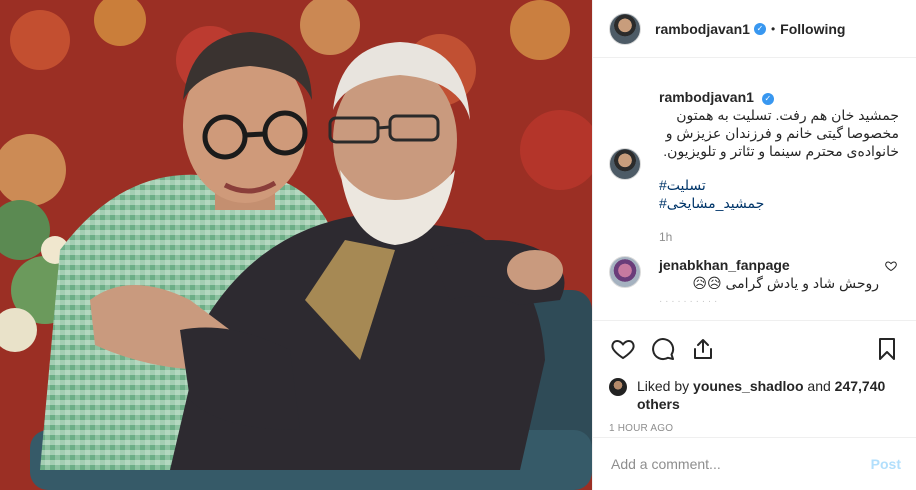 This screenshot has height=490, width=916. What do you see at coordinates (812, 29) in the screenshot?
I see `following-button: Following` at bounding box center [812, 29].